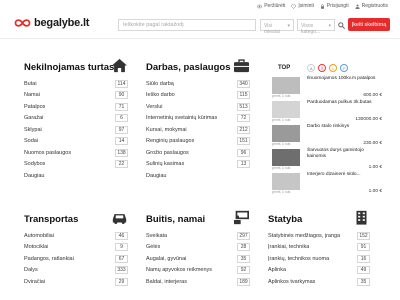  I want to click on list-item: Padangos, ratlankiai 67, so click(76, 259).